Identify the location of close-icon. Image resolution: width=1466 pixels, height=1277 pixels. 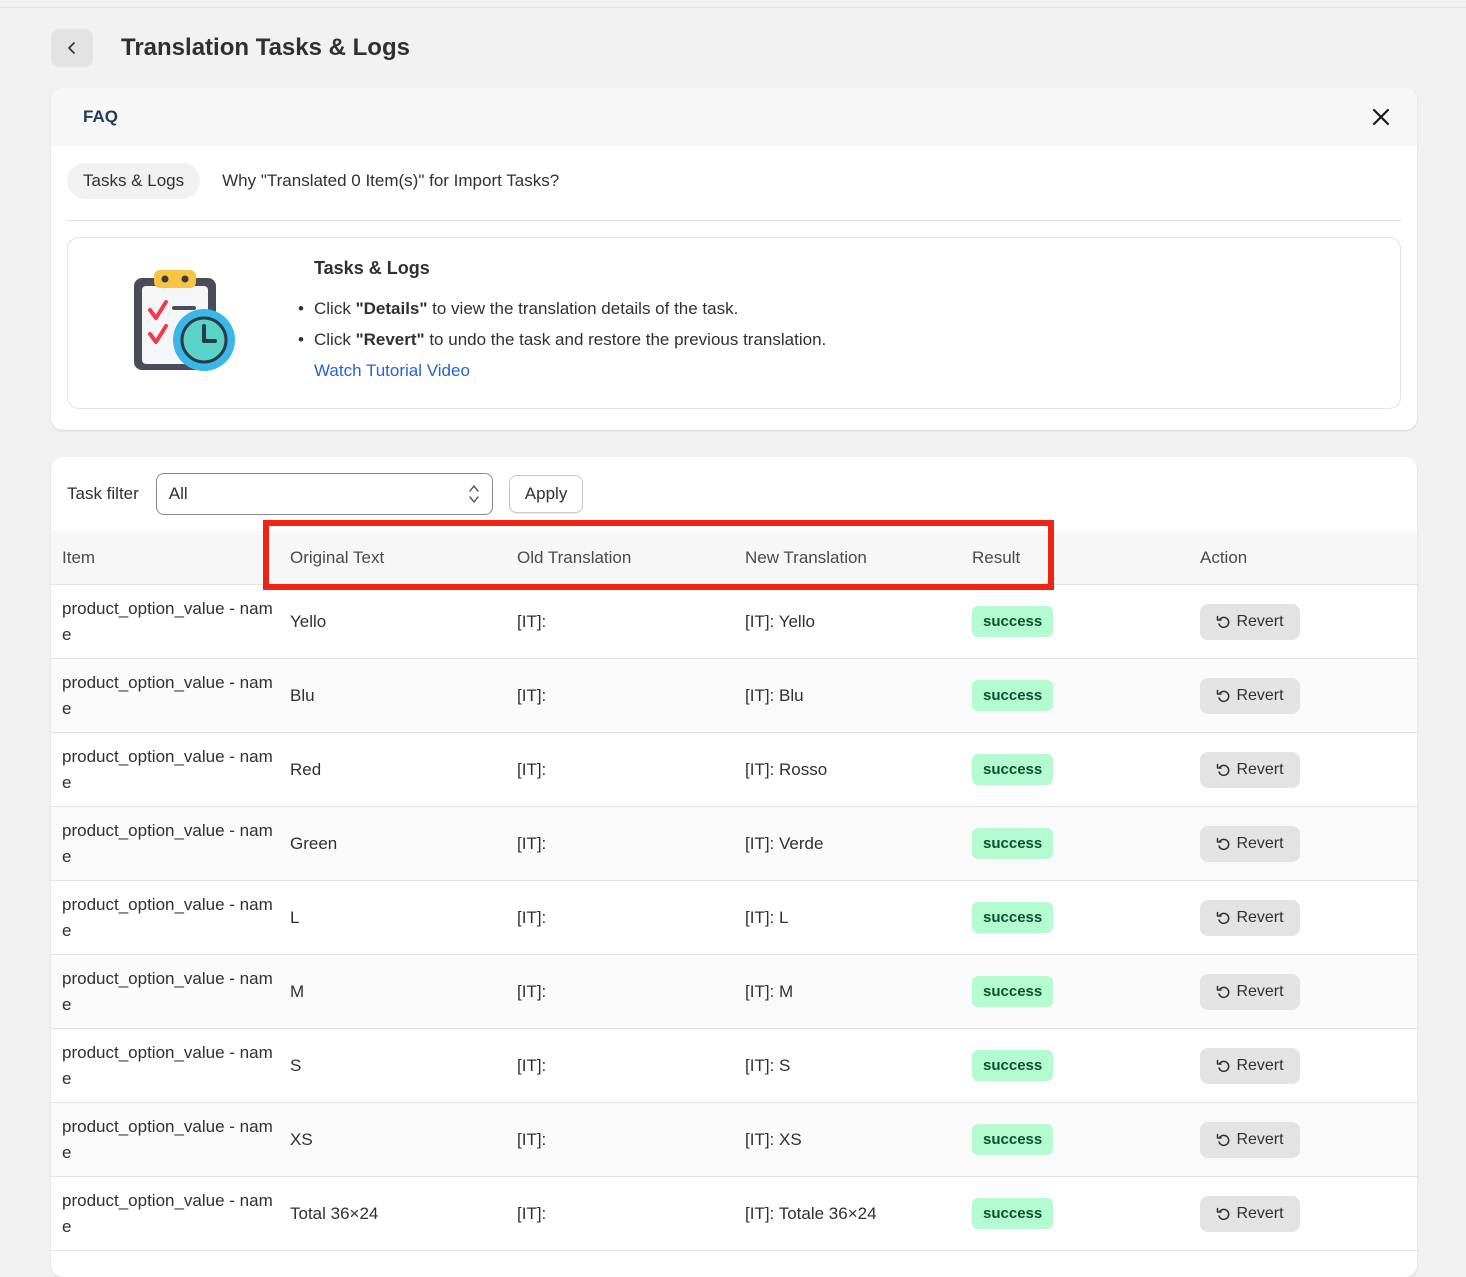
(1381, 117).